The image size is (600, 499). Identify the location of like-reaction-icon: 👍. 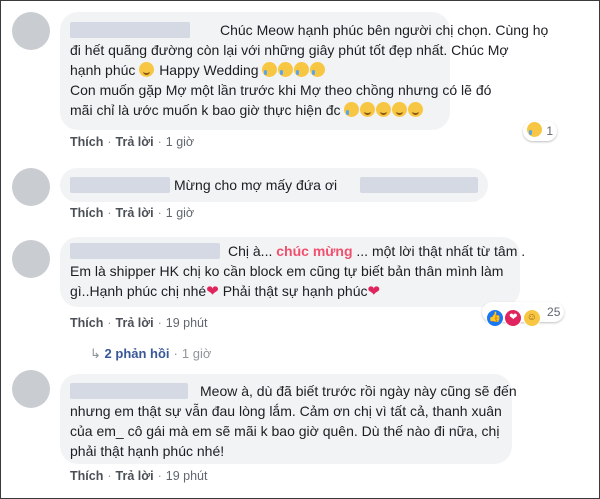
(495, 318).